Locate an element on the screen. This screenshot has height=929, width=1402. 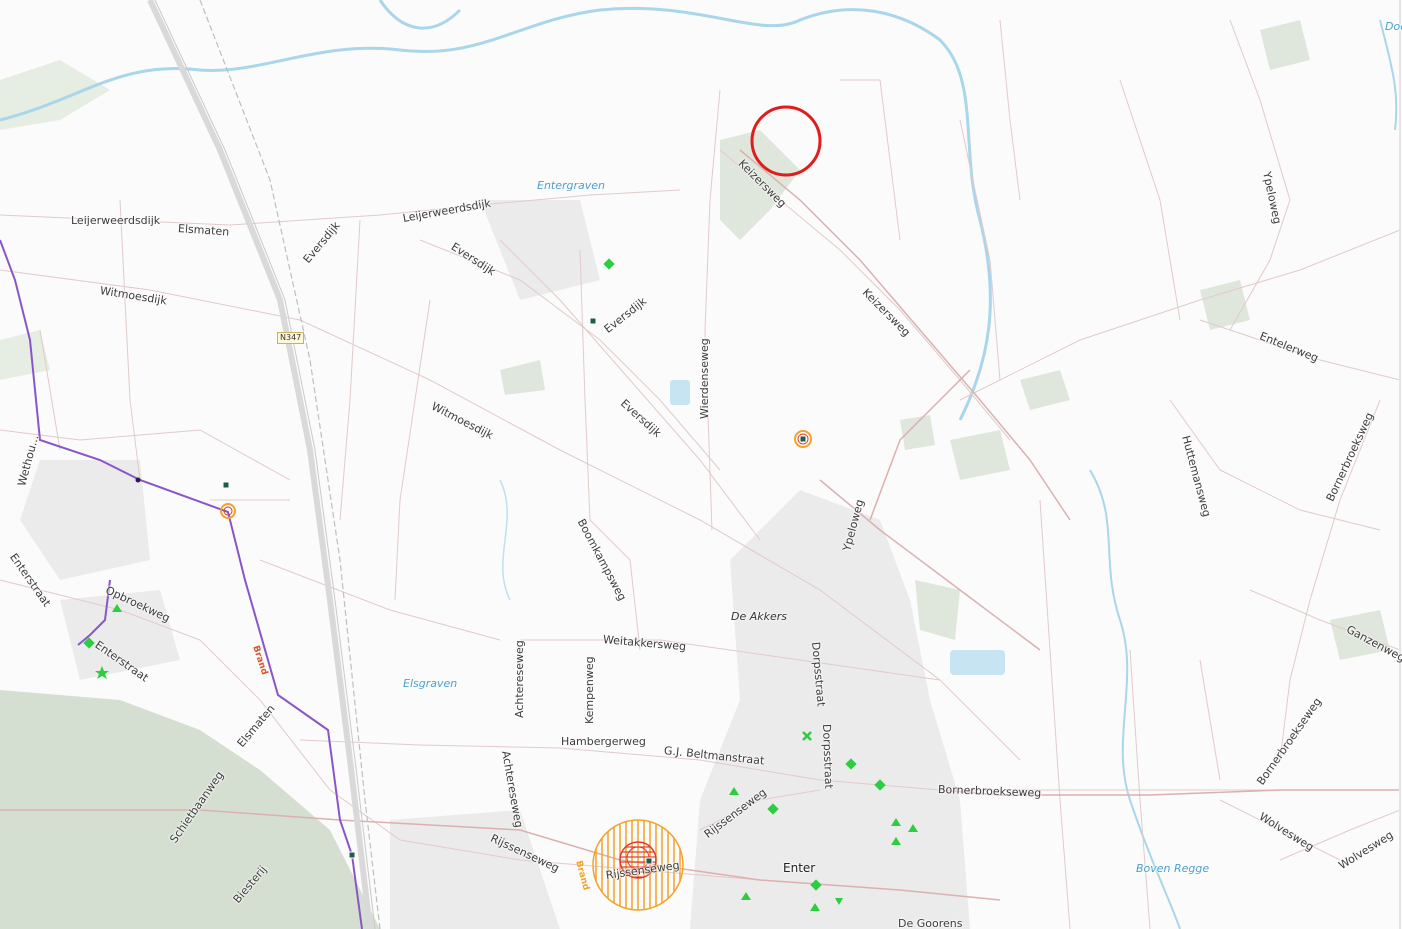
road-label-dorpsstraat: Dorpsstraat is located at coordinates (828, 756).